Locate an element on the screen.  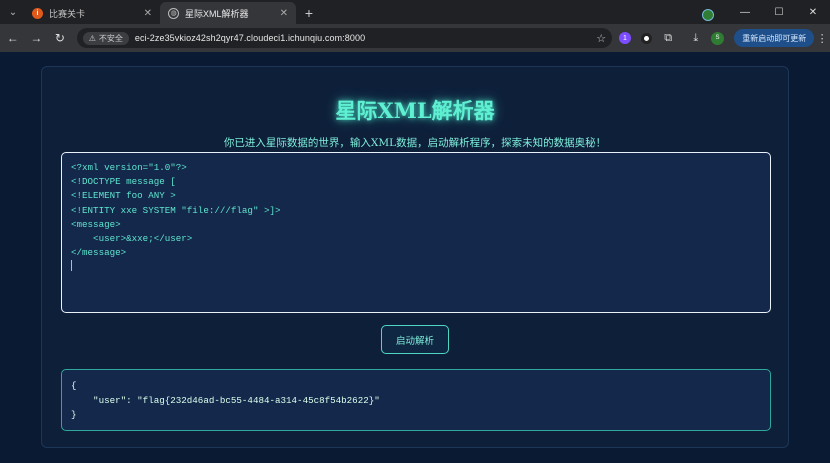
tab-strip: ⌄ i 比赛关卡 ✕ ◍ 星际XML解析器 ✕ + — ☐ ✕ is located at coordinates (415, 12).